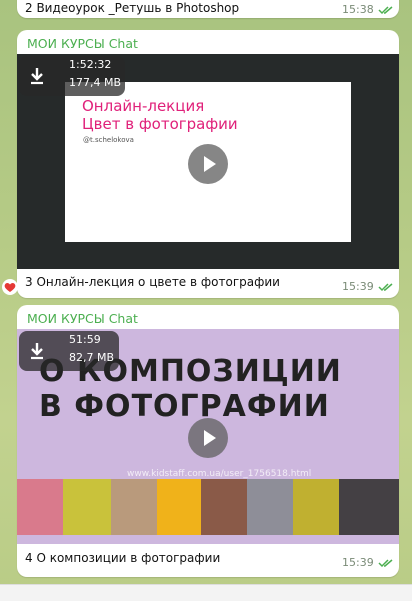  I want to click on watermark: www.kidstaff.com.ua/user_1756518.html, so click(219, 474).